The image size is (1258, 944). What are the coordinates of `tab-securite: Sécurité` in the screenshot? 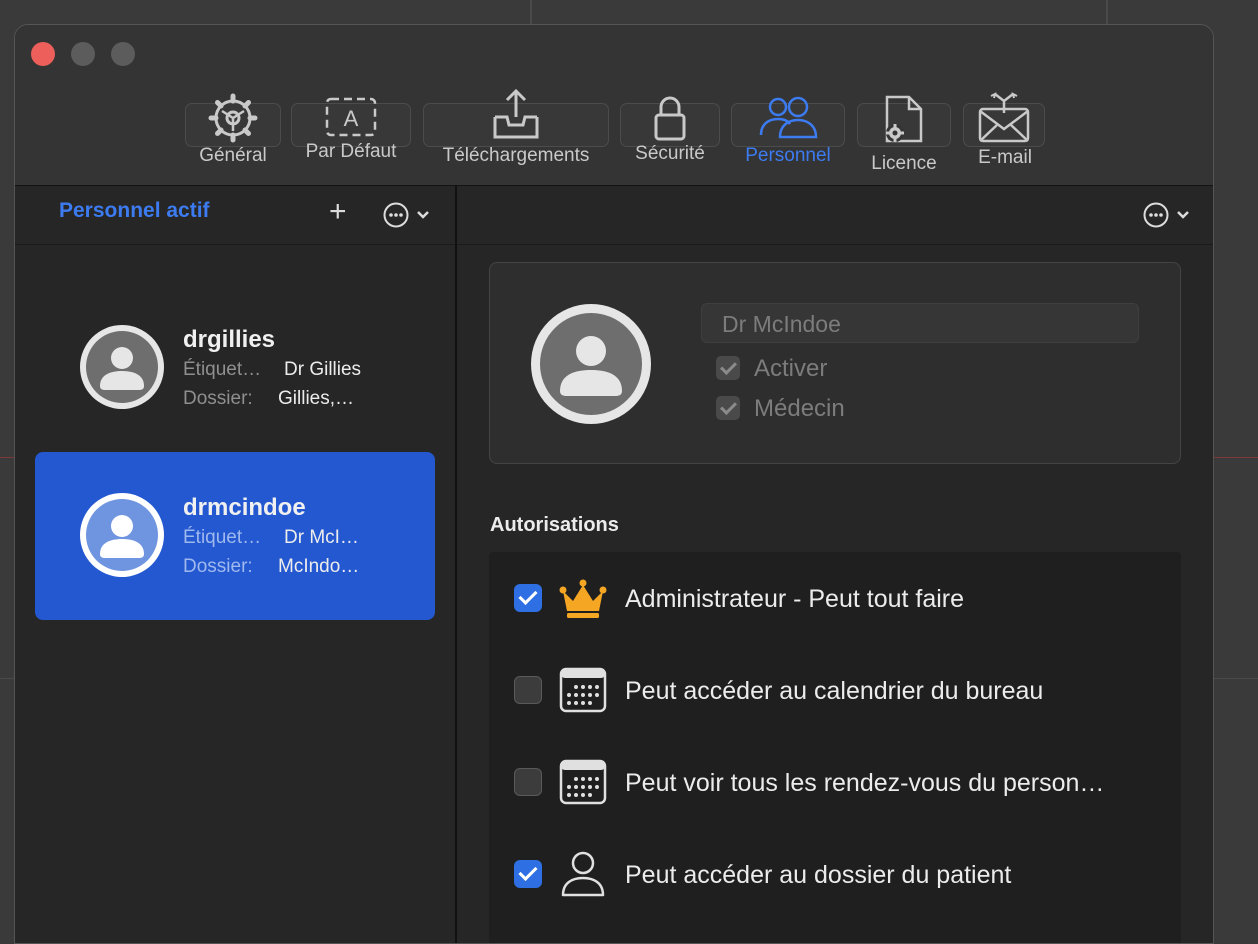 It's located at (670, 133).